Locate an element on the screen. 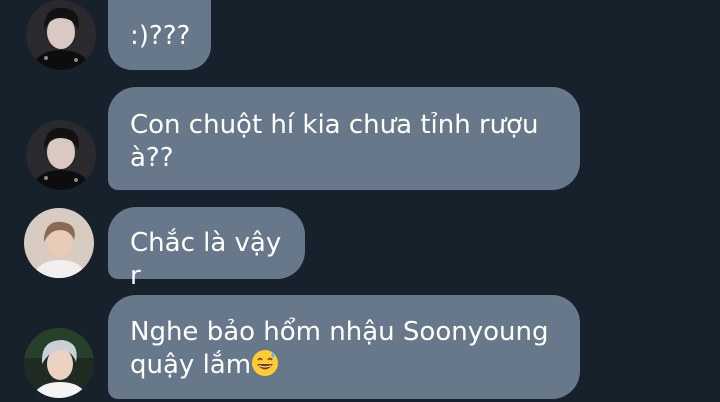 The image size is (720, 402). grinning-sweat-emoji-icon is located at coordinates (265, 363).